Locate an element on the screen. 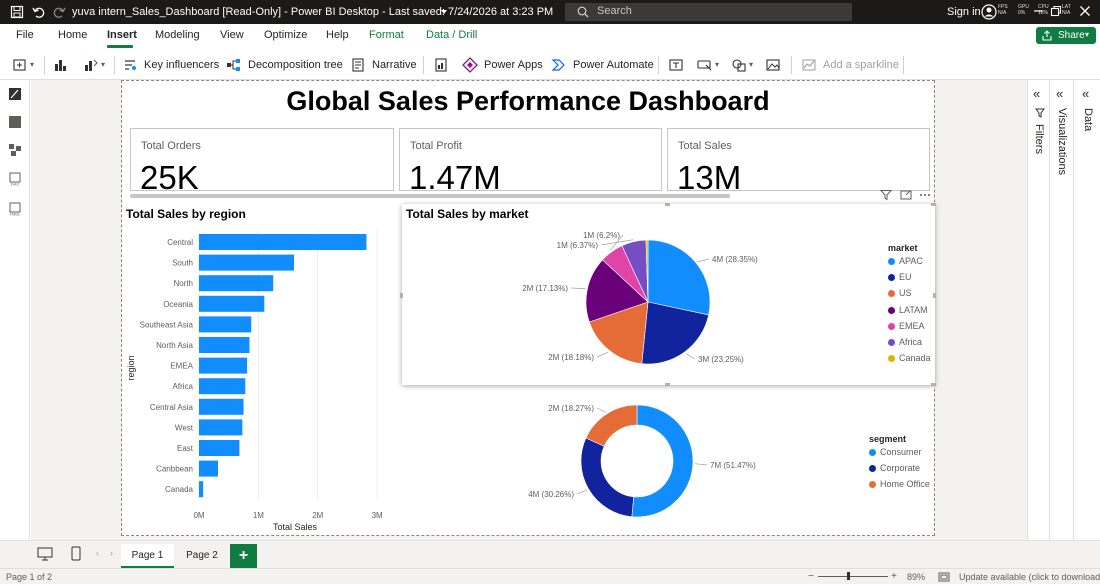 This screenshot has width=1100, height=584. filter-icon is located at coordinates (886, 195).